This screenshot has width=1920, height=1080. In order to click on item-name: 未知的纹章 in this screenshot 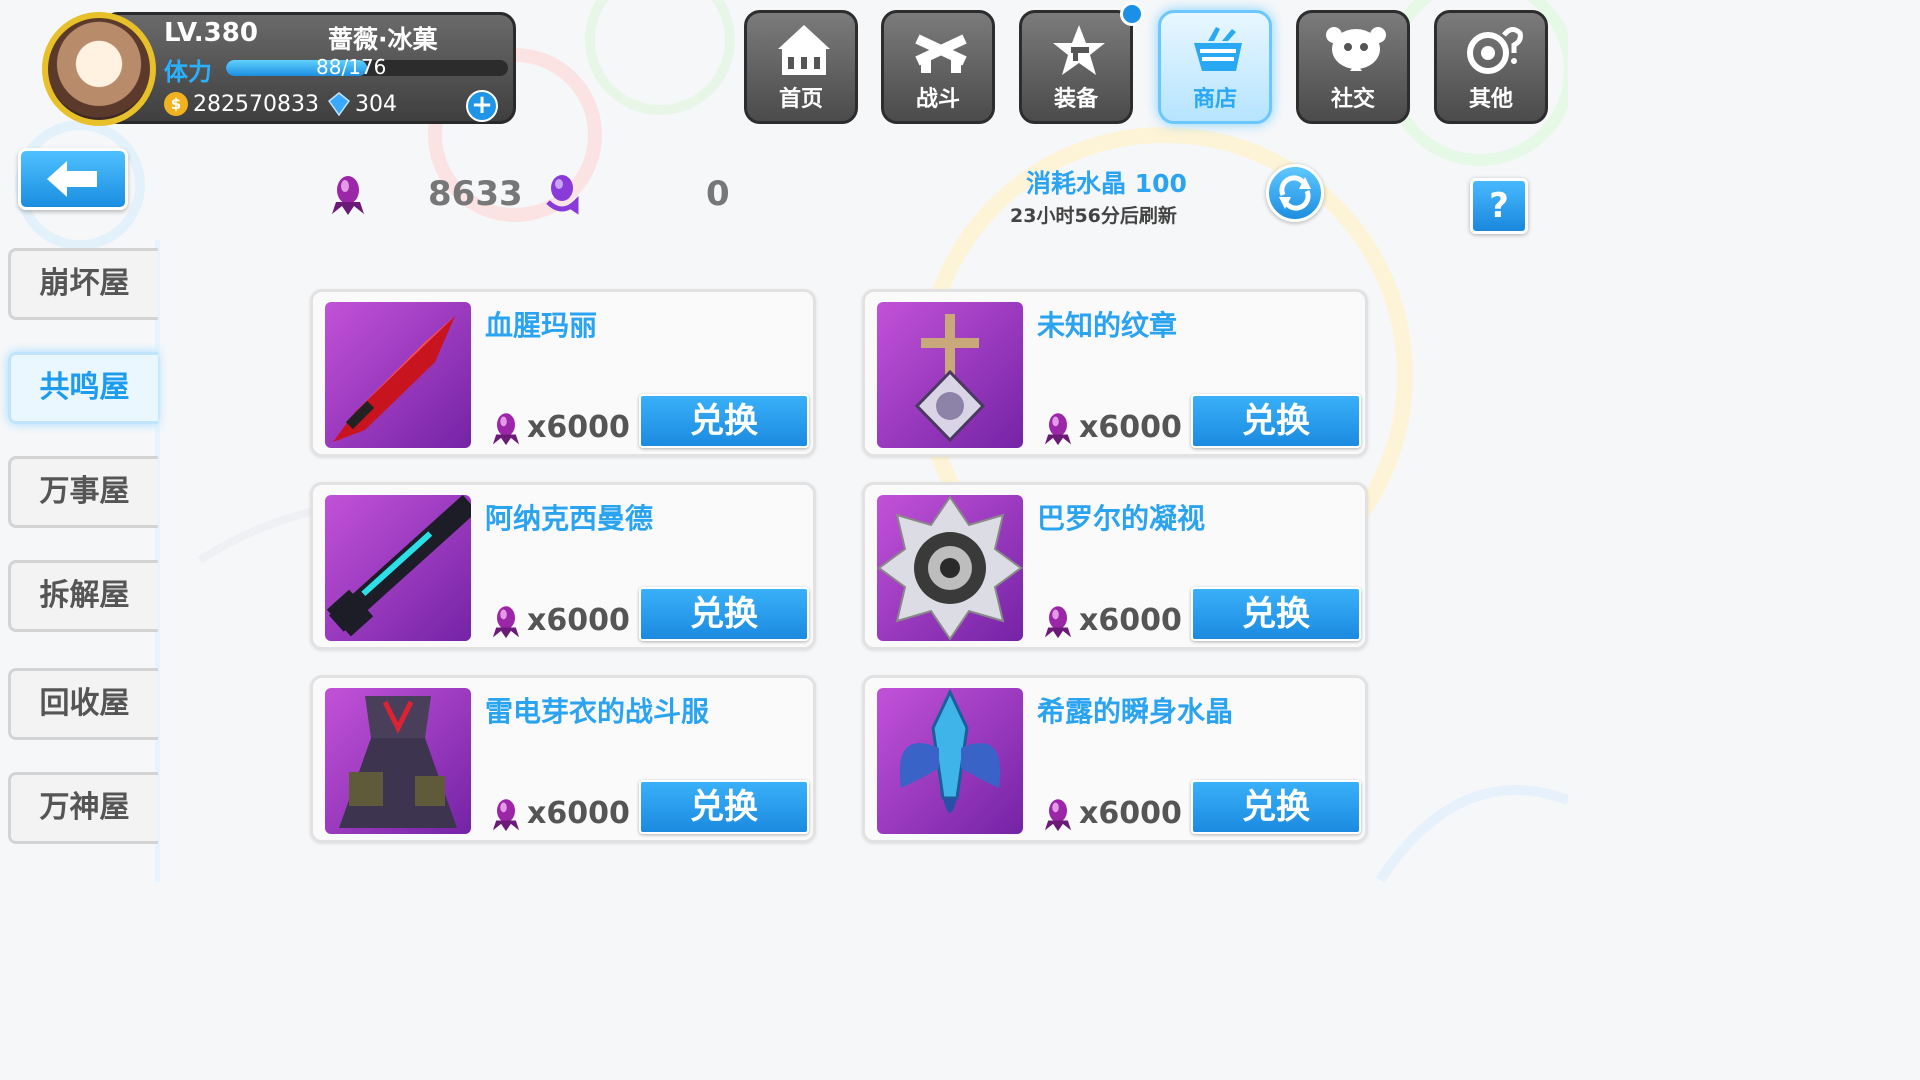, I will do `click(1107, 325)`.